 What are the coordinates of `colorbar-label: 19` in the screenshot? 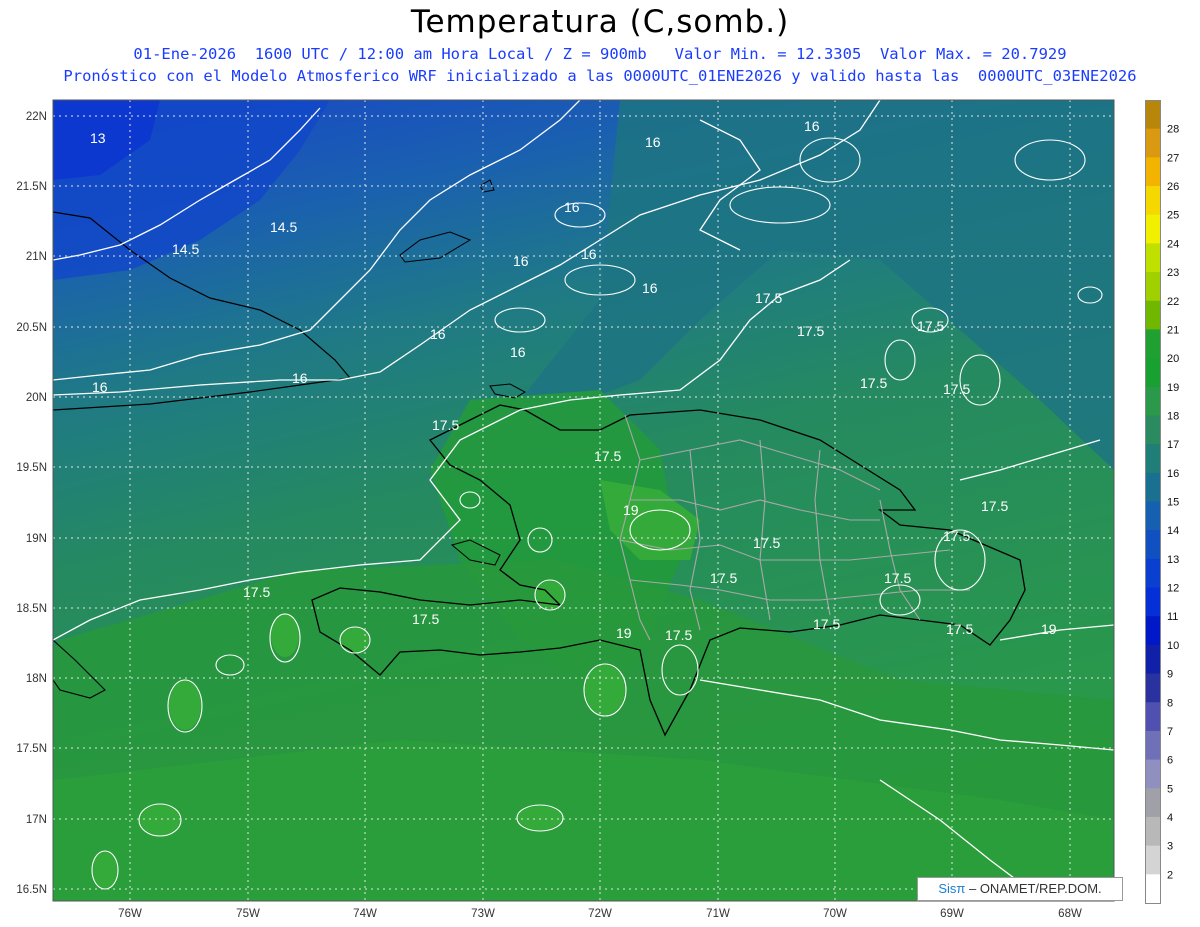 It's located at (1173, 388).